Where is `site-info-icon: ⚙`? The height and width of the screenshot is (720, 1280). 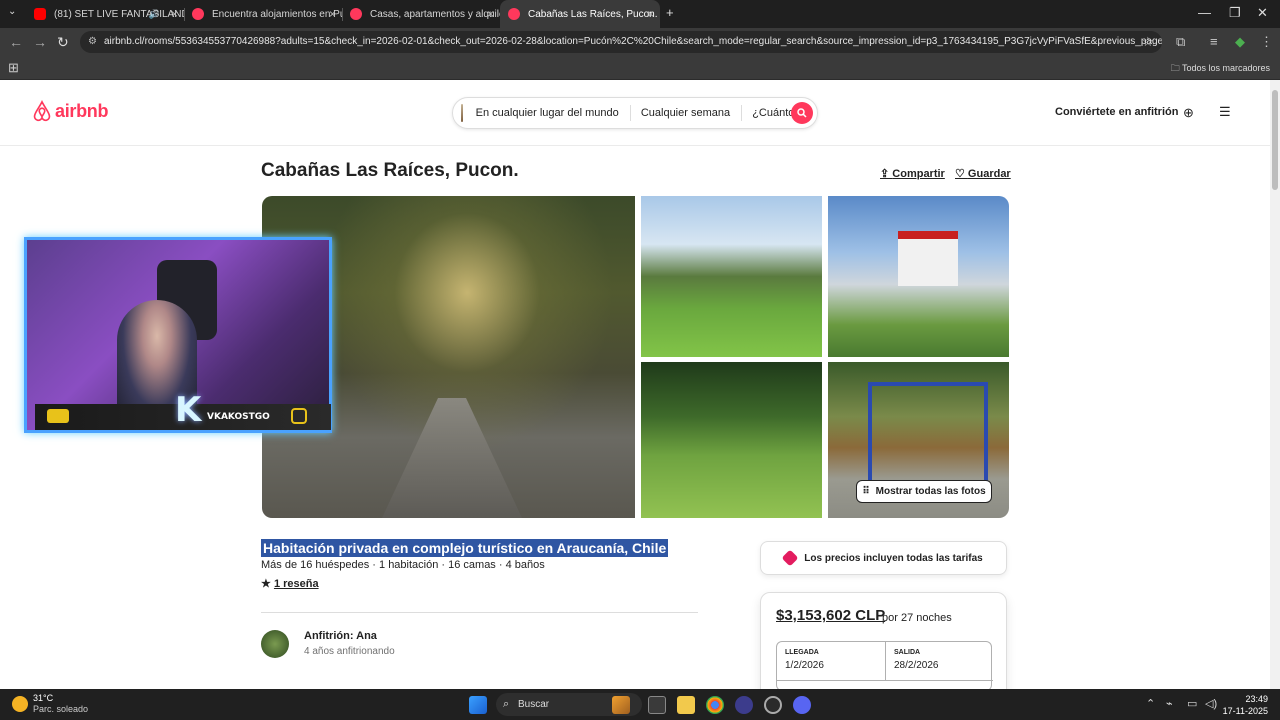 site-info-icon: ⚙ is located at coordinates (92, 42).